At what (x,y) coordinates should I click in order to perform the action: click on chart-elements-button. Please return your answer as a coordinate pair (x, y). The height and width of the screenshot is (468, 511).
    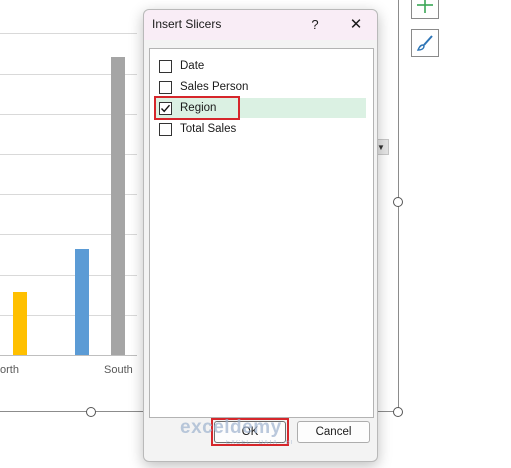
    Looking at the image, I should click on (425, 9).